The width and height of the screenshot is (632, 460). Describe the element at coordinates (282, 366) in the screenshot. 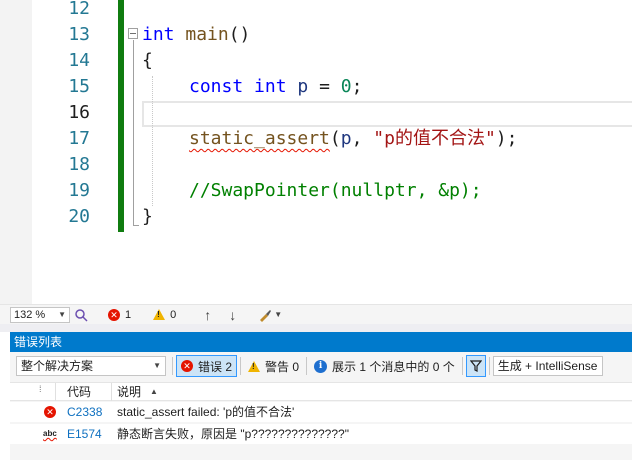

I see `warnings-filter-label: 警告 0` at that location.